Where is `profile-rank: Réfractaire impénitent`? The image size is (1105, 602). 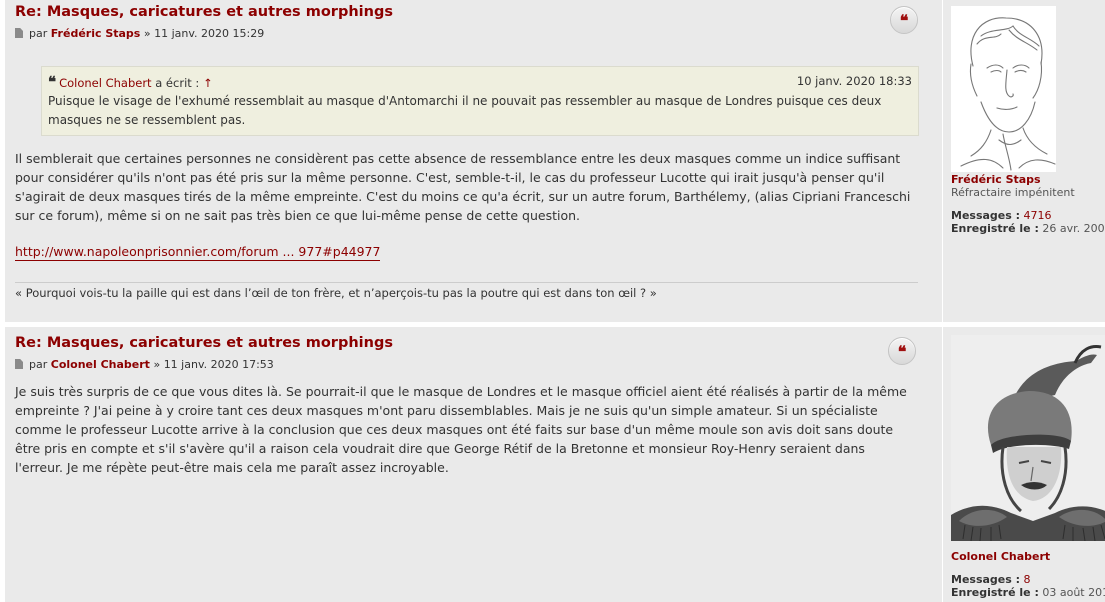
profile-rank: Réfractaire impénitent is located at coordinates (1013, 192).